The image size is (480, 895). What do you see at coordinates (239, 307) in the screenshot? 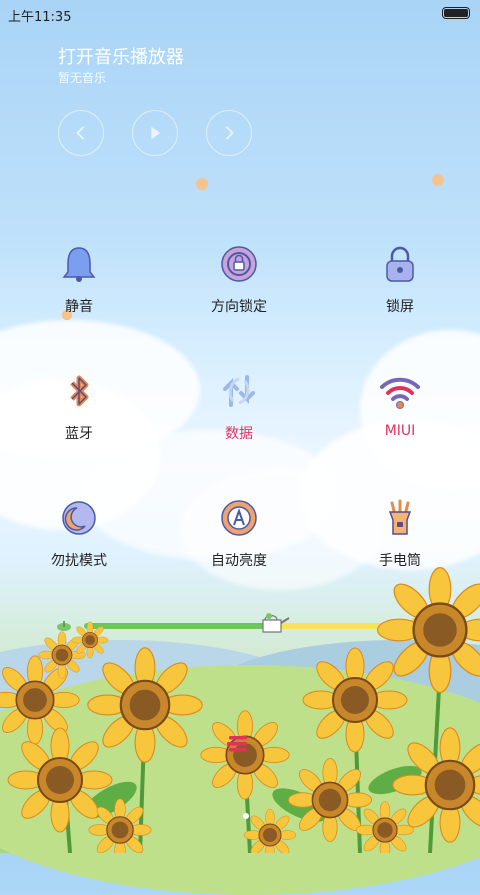
I see `toggle-label: 方向锁定` at bounding box center [239, 307].